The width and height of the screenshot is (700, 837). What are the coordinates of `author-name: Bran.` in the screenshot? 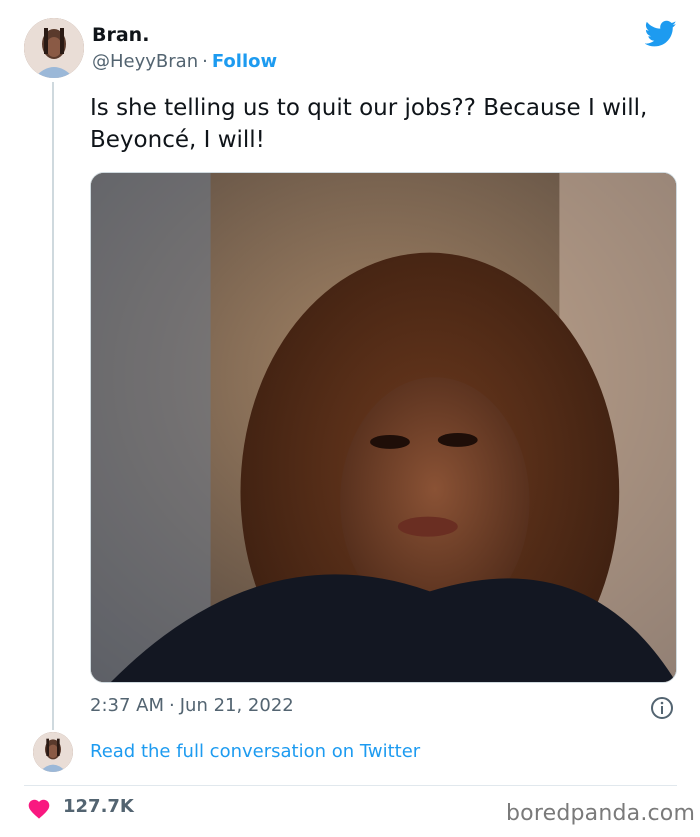 It's located at (120, 35).